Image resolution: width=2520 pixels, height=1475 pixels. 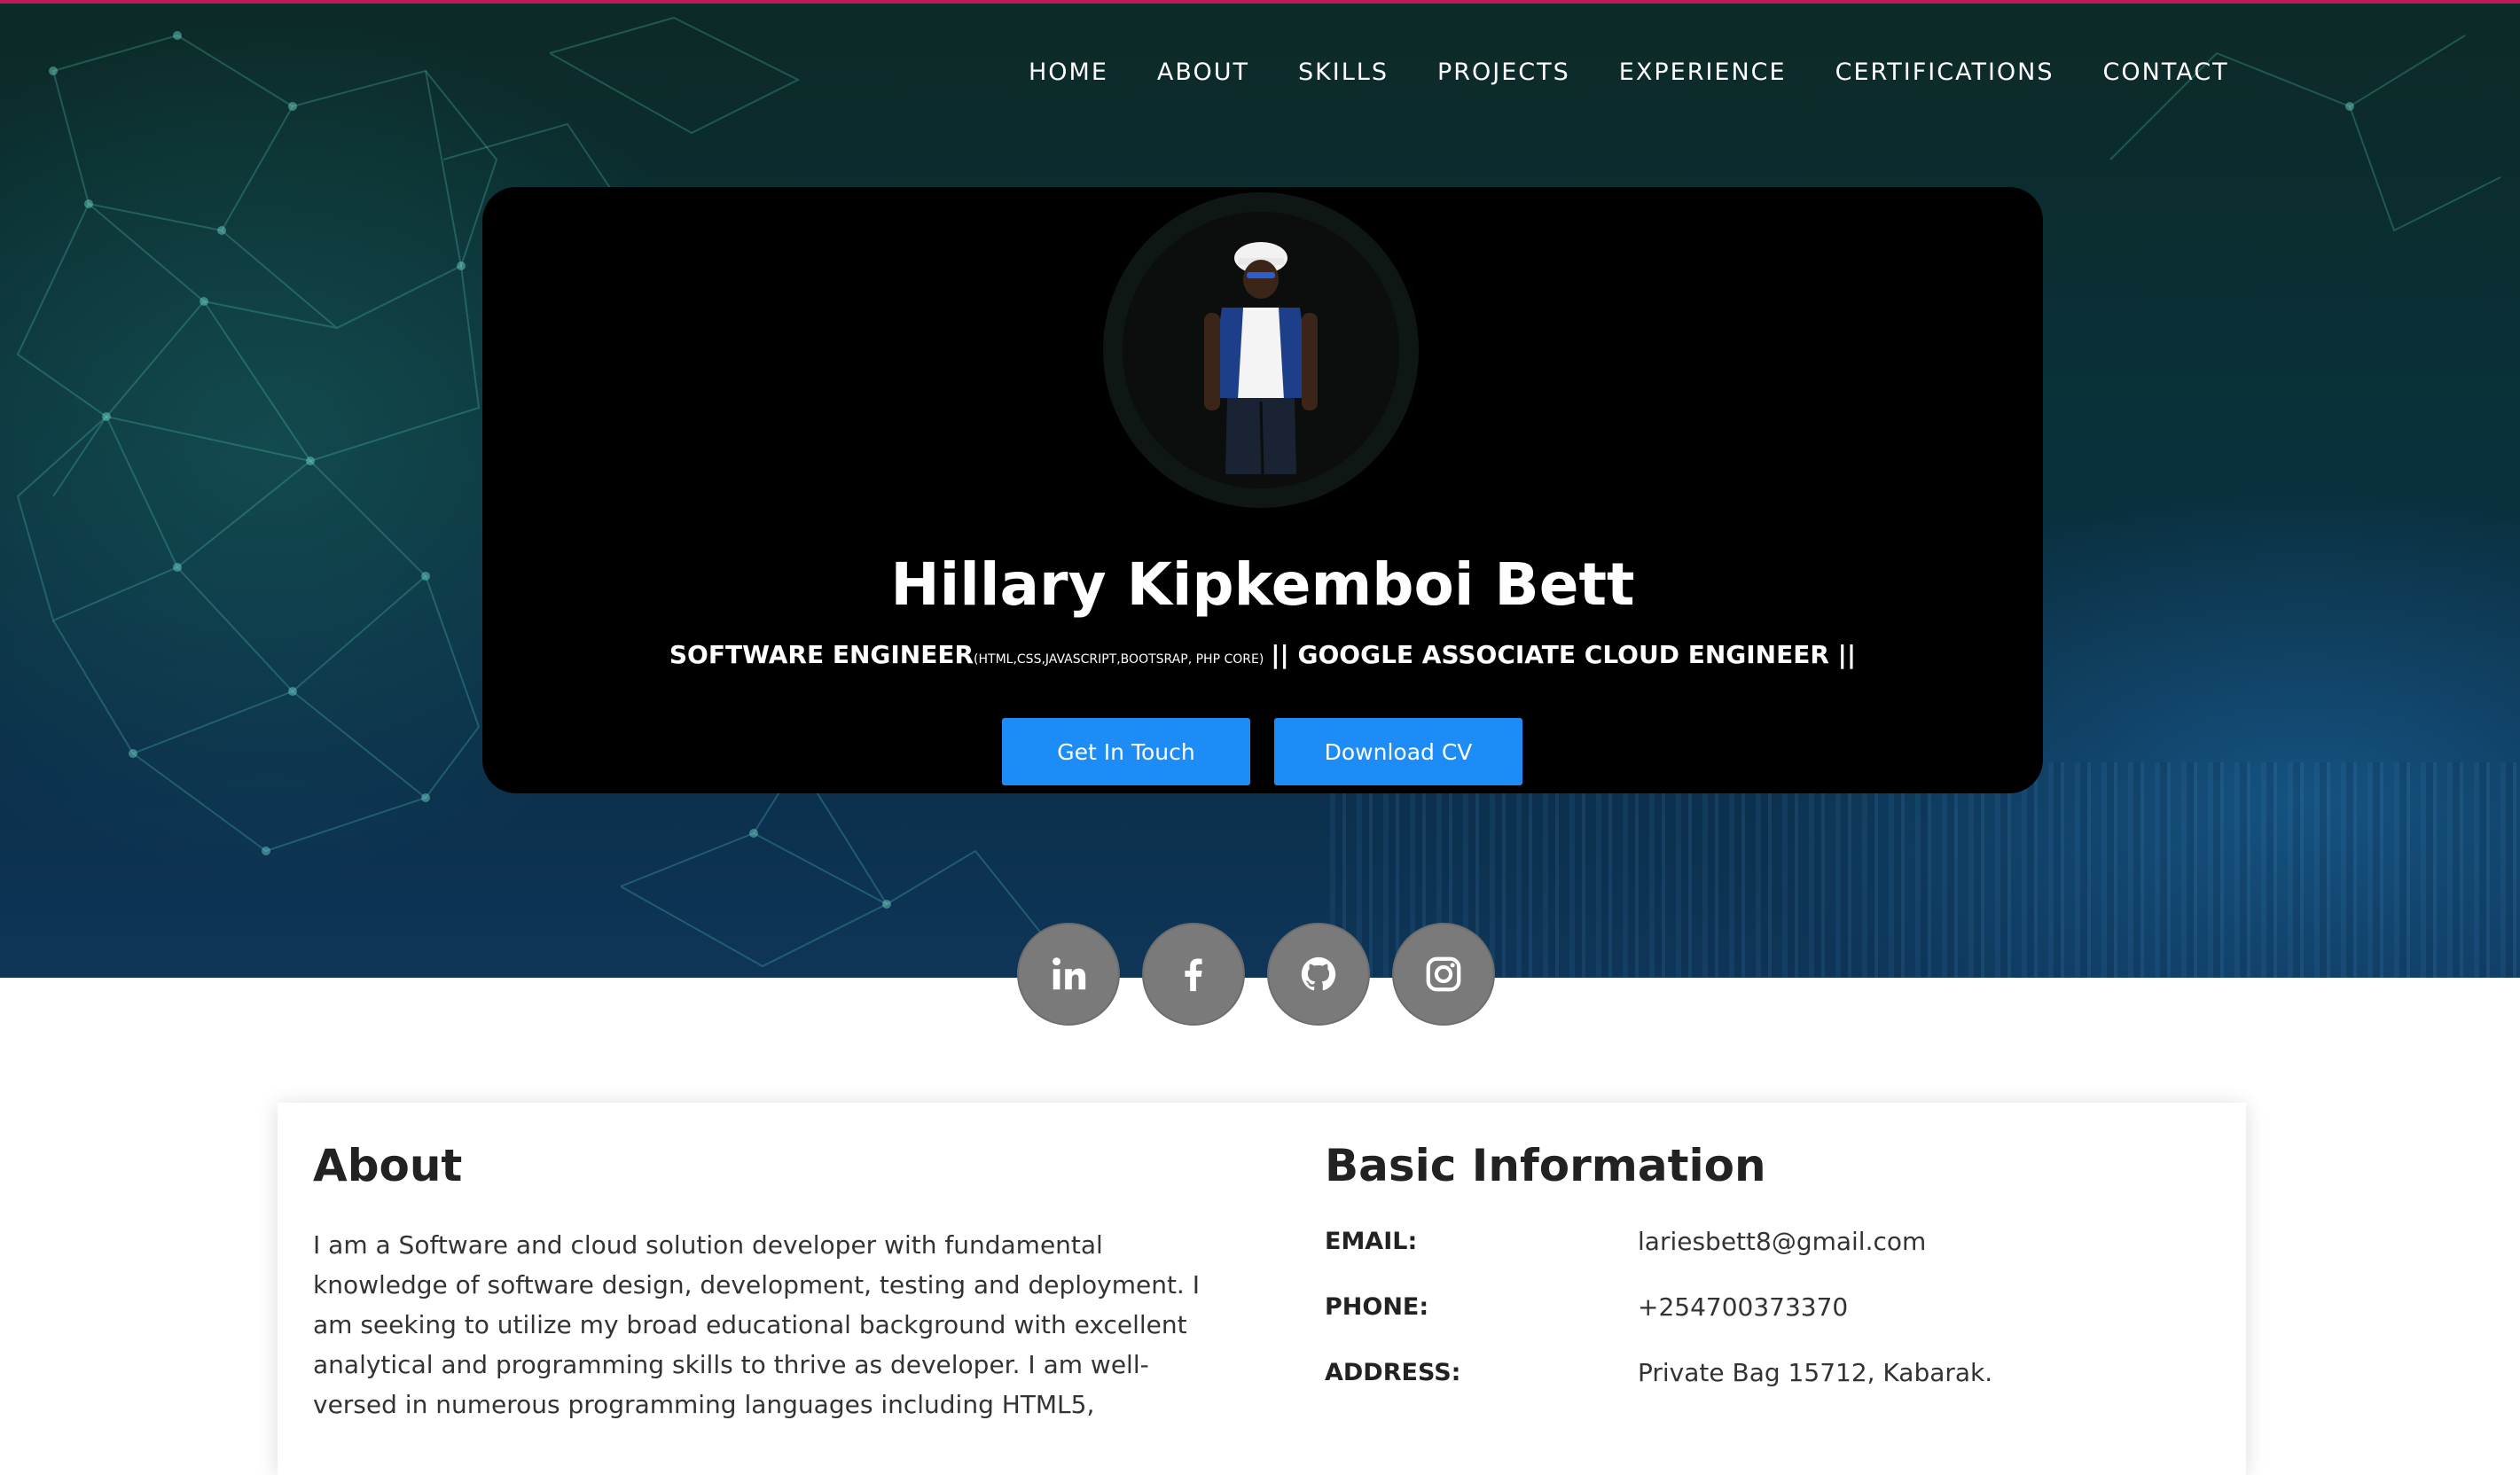 I want to click on avatar-frame, so click(x=1261, y=350).